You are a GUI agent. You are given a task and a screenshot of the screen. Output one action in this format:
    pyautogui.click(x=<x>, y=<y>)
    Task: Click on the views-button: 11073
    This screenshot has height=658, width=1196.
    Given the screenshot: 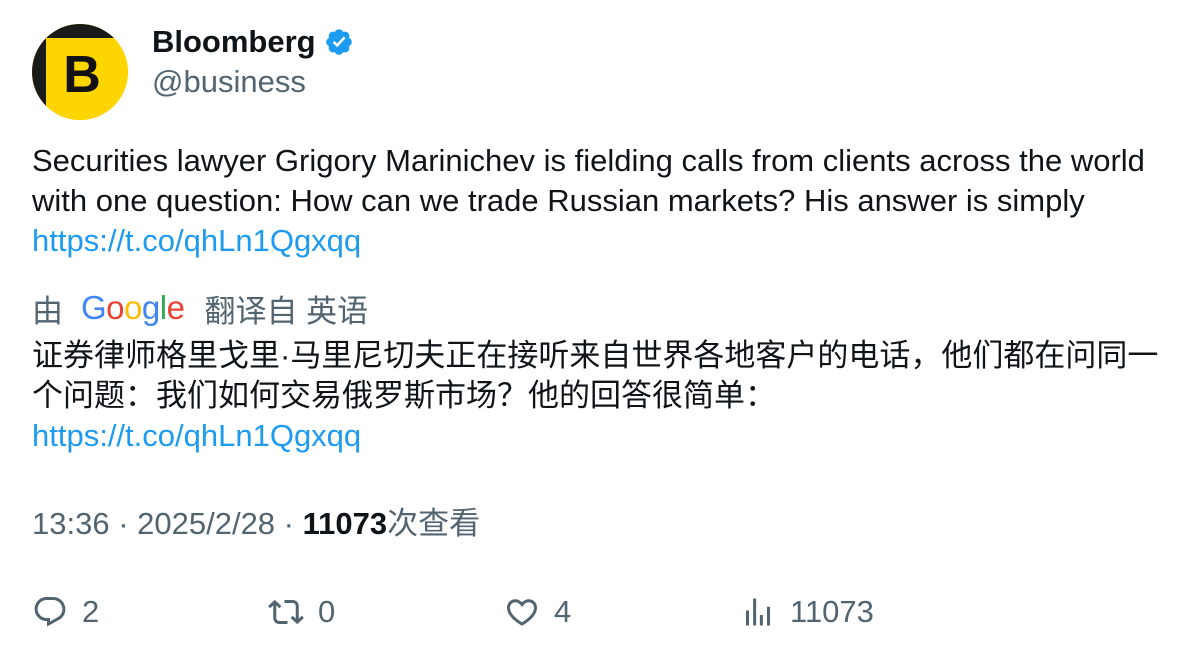 What is the action you would take?
    pyautogui.click(x=807, y=612)
    